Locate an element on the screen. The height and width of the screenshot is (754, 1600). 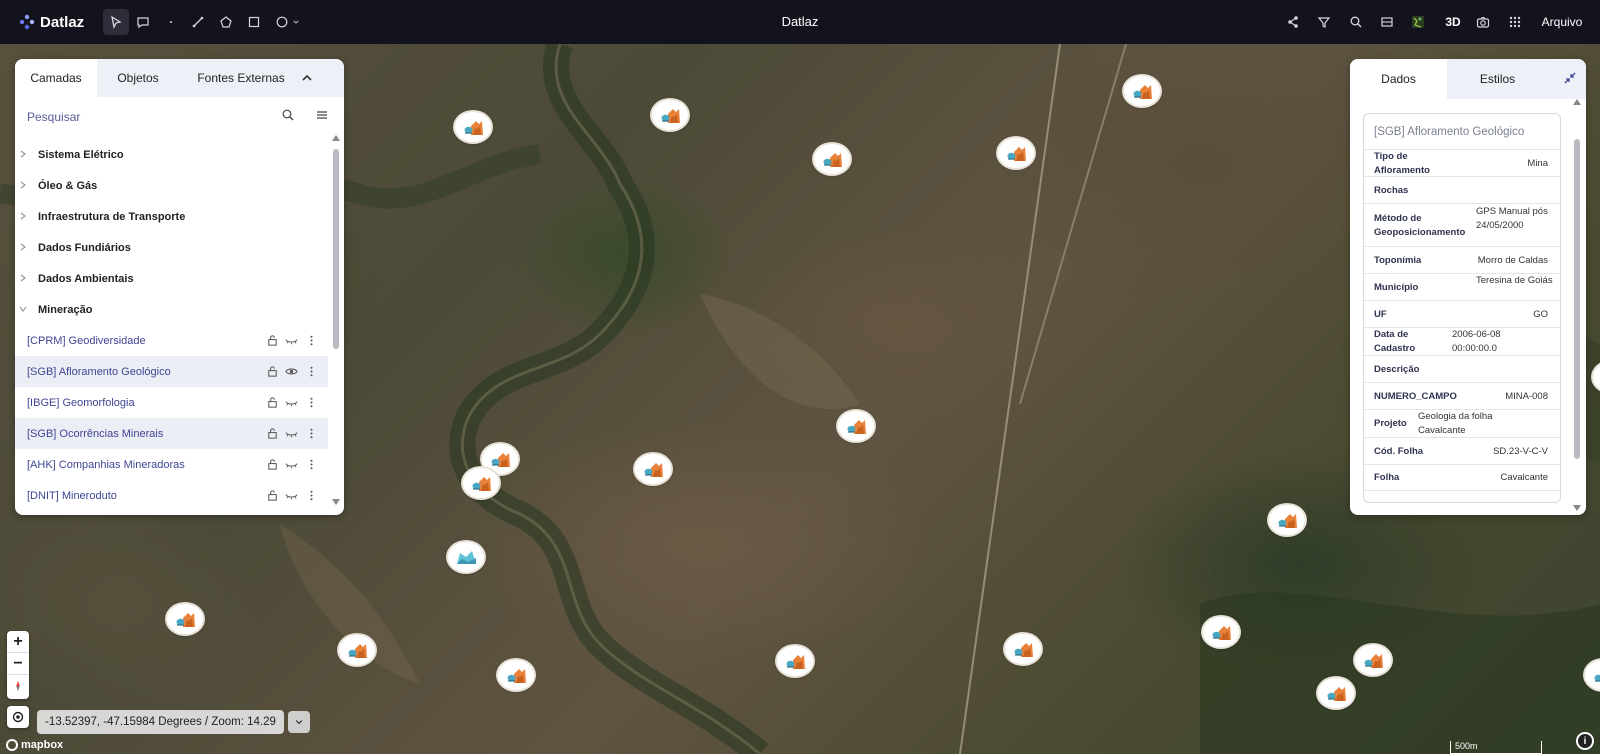
attribution-info-button: i is located at coordinates (1585, 741).